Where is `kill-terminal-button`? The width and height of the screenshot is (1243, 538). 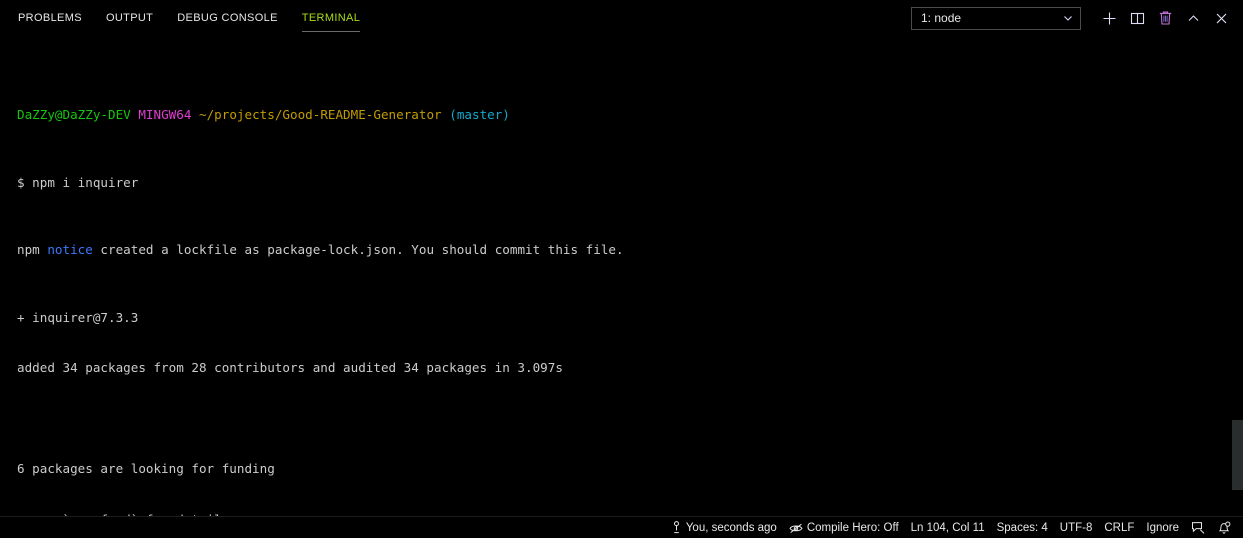 kill-terminal-button is located at coordinates (1165, 18).